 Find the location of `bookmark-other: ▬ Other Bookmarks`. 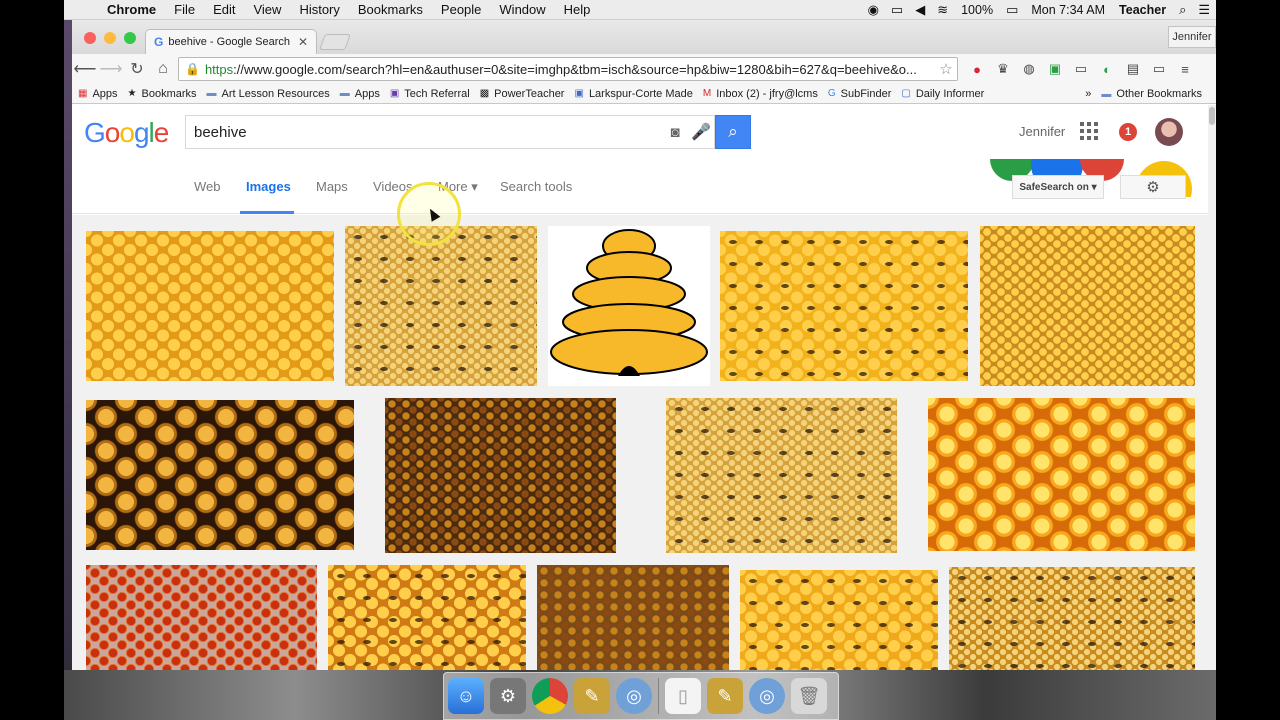

bookmark-other: ▬ Other Bookmarks is located at coordinates (1151, 94).